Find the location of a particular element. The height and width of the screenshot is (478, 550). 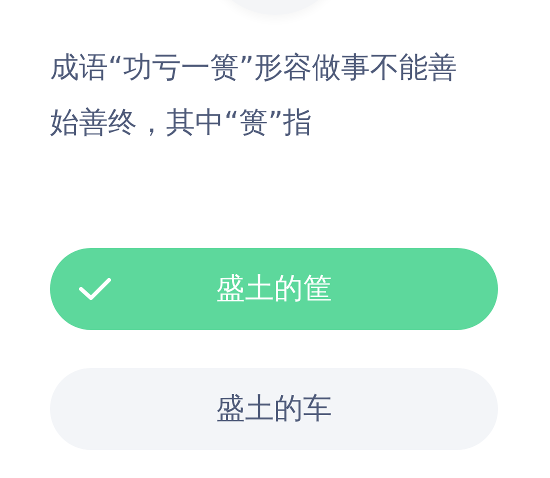

check-icon is located at coordinates (95, 289).